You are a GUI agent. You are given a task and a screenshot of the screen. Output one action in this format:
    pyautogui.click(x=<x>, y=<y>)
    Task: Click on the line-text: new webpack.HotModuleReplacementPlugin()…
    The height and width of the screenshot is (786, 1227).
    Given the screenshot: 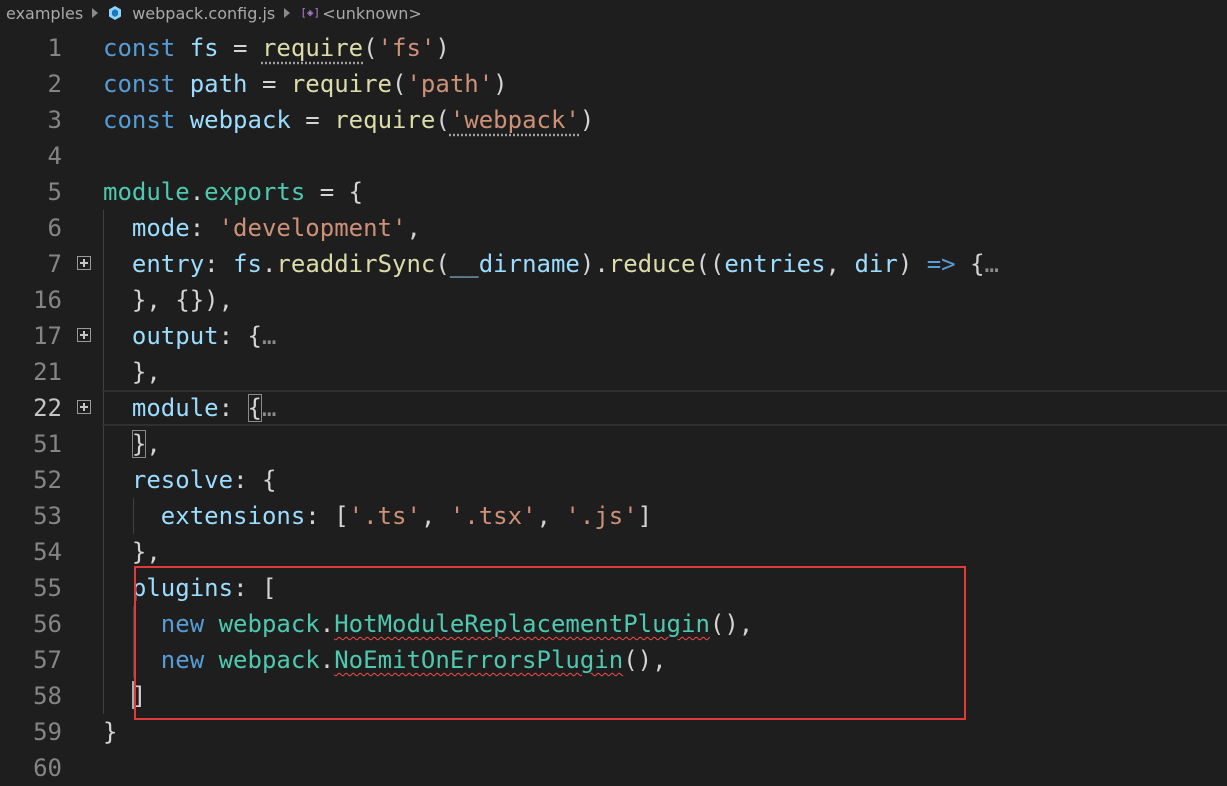 What is the action you would take?
    pyautogui.click(x=457, y=624)
    